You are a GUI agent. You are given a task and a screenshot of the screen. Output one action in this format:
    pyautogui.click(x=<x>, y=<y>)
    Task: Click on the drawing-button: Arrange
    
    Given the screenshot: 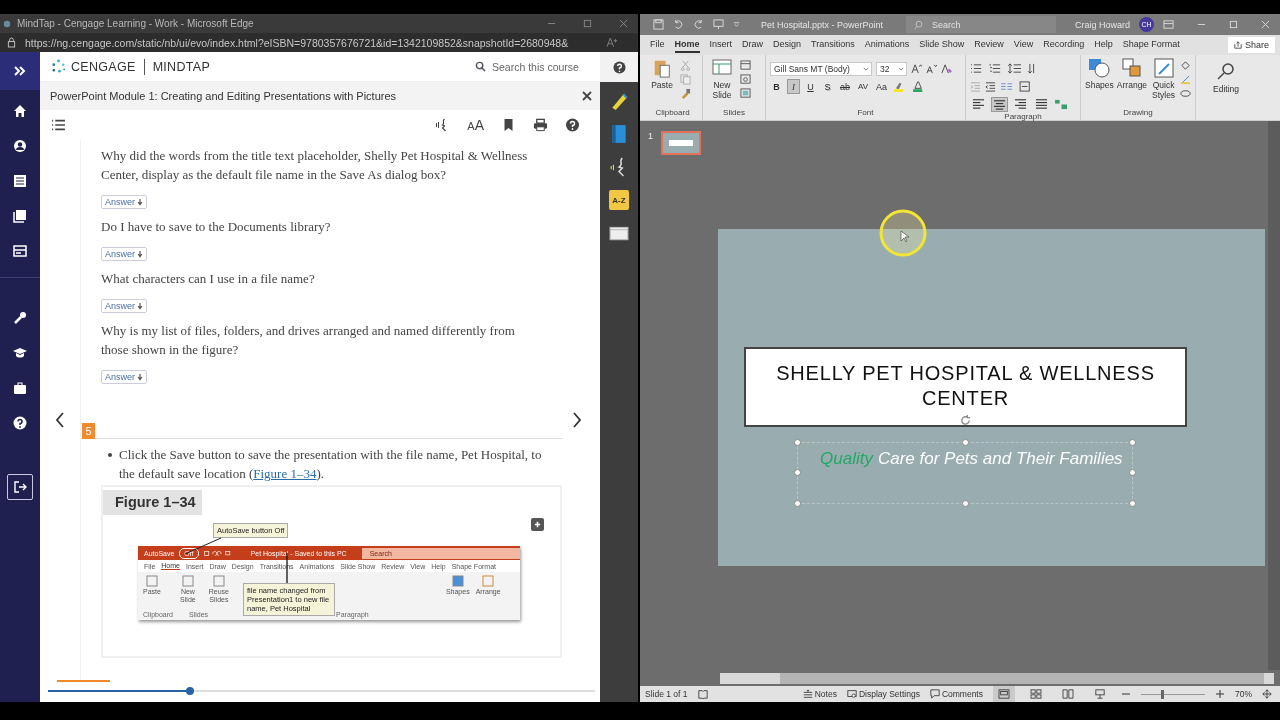 What is the action you would take?
    pyautogui.click(x=1132, y=83)
    